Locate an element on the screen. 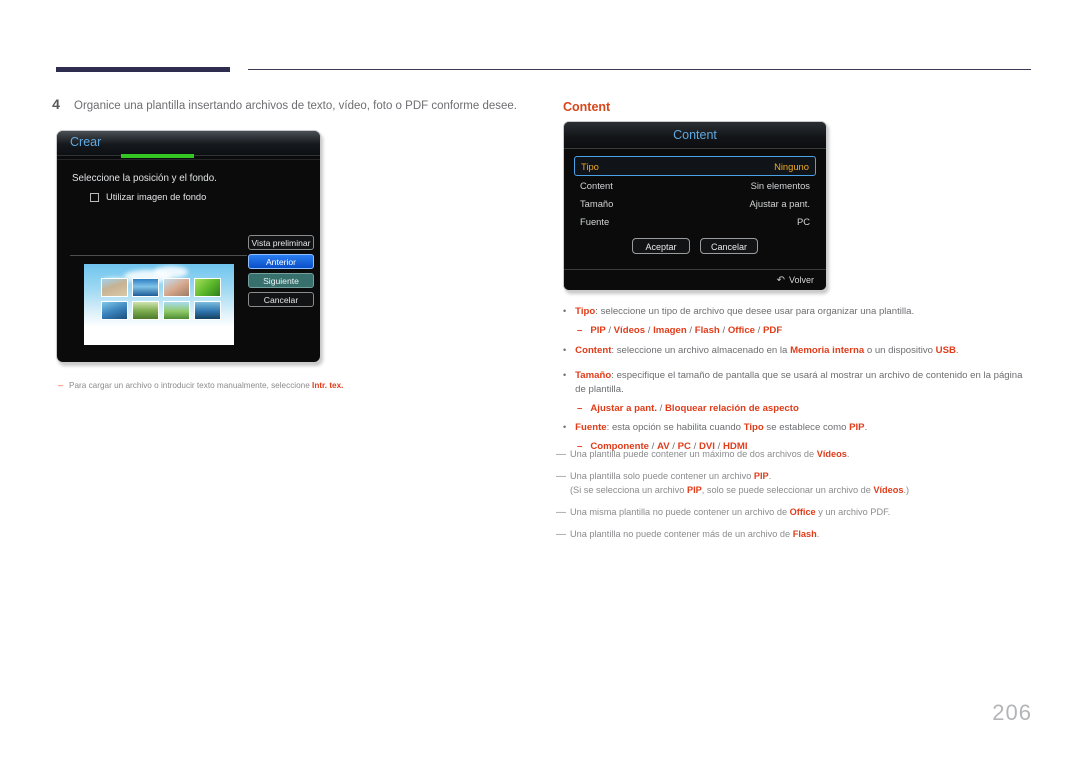 This screenshot has height=763, width=1080. setting-label-tamano: Tamaño is located at coordinates (597, 203).